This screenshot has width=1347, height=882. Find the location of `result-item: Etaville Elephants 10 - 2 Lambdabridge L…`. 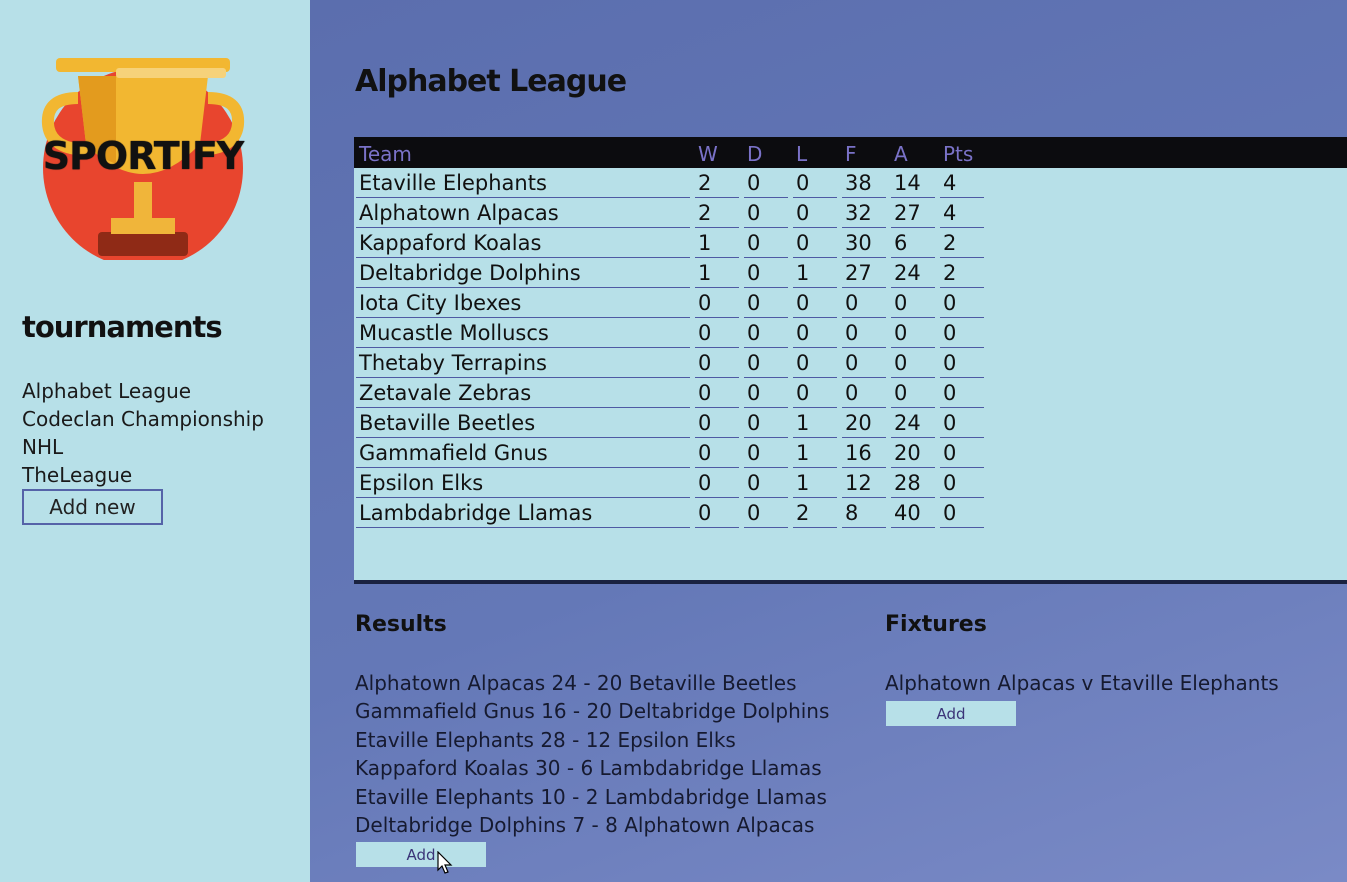

result-item: Etaville Elephants 10 - 2 Lambdabridge L… is located at coordinates (592, 797).